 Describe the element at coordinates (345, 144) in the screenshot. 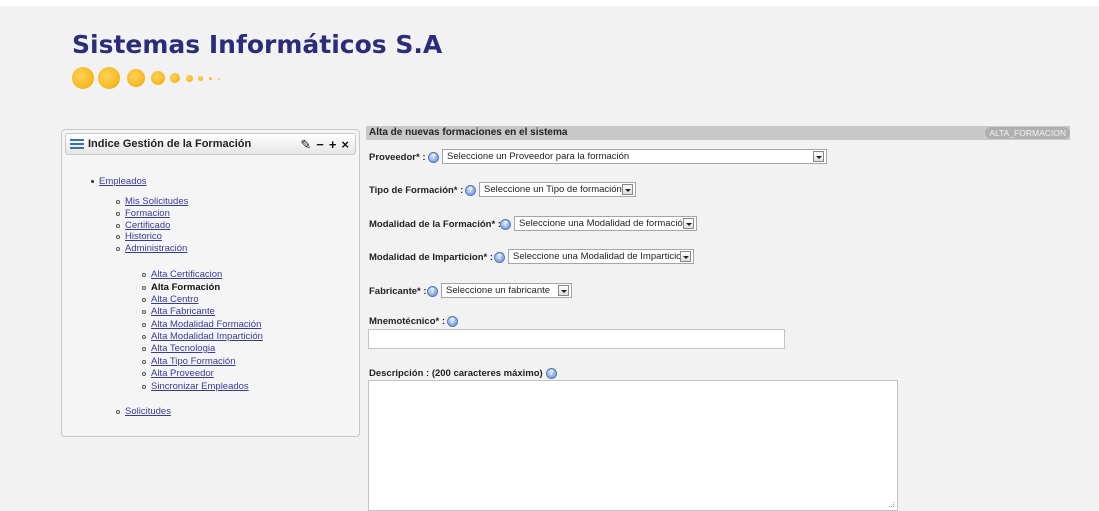

I see `close-icon: ×` at that location.